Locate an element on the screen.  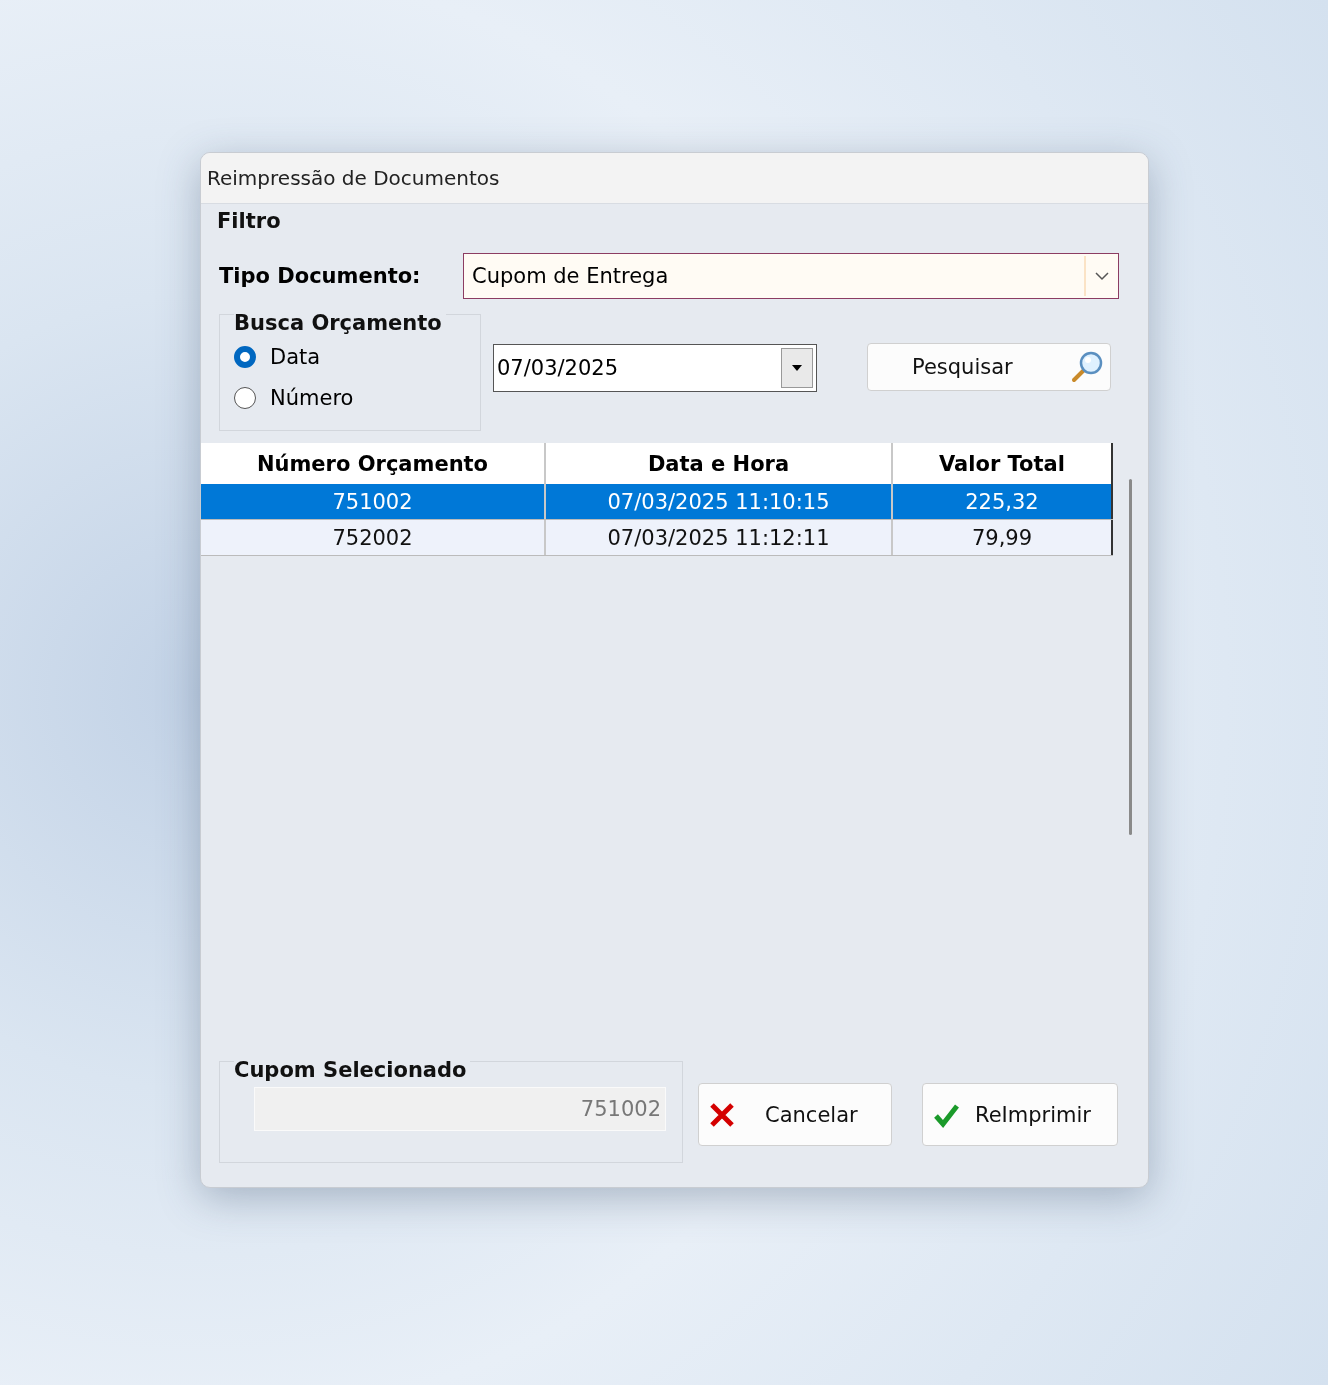
chevron-down-icon is located at coordinates (1102, 276).